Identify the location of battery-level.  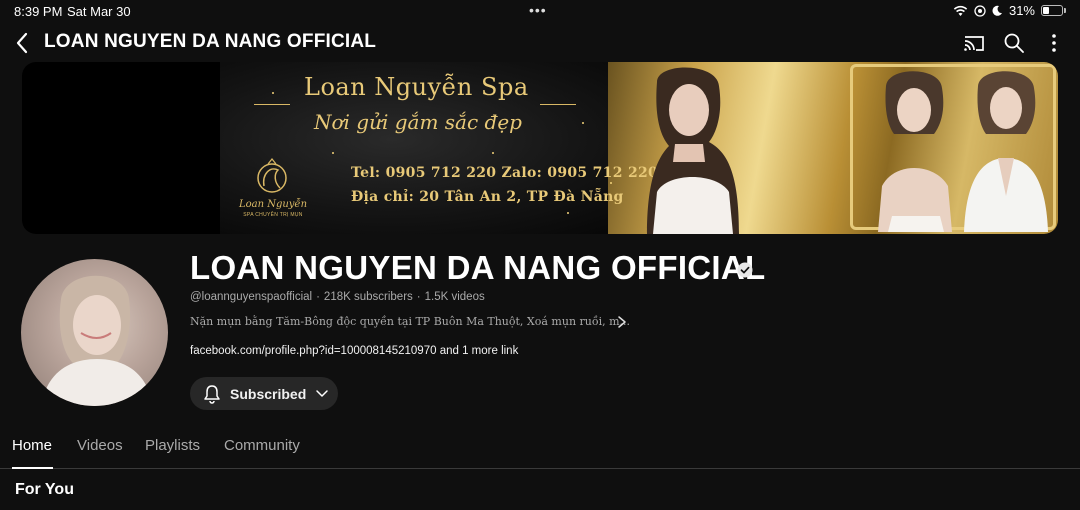
(1046, 10).